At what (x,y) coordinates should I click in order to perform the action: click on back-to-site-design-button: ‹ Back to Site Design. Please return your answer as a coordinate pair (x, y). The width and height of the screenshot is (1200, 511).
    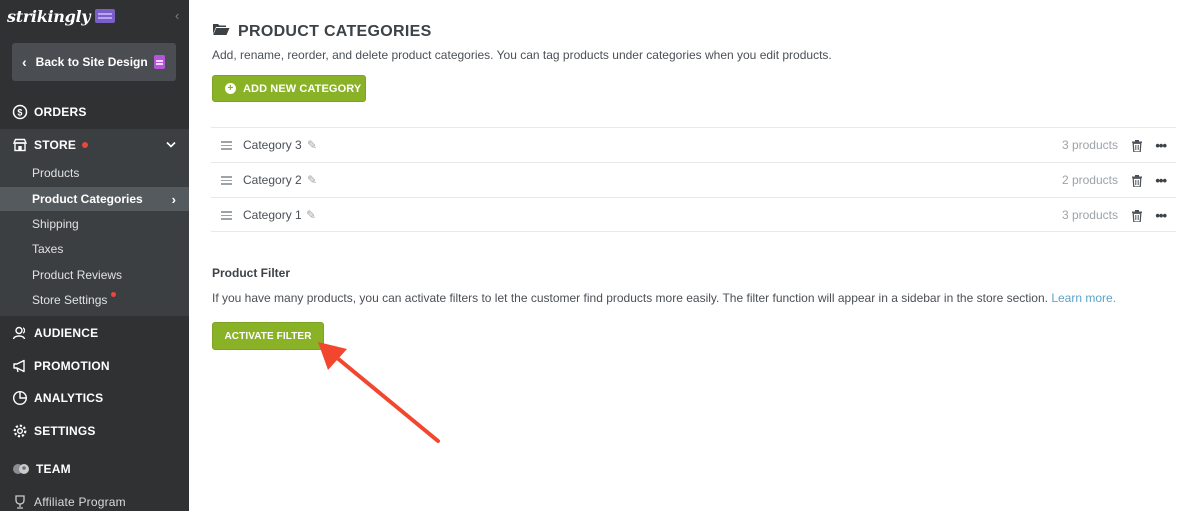
    Looking at the image, I should click on (94, 62).